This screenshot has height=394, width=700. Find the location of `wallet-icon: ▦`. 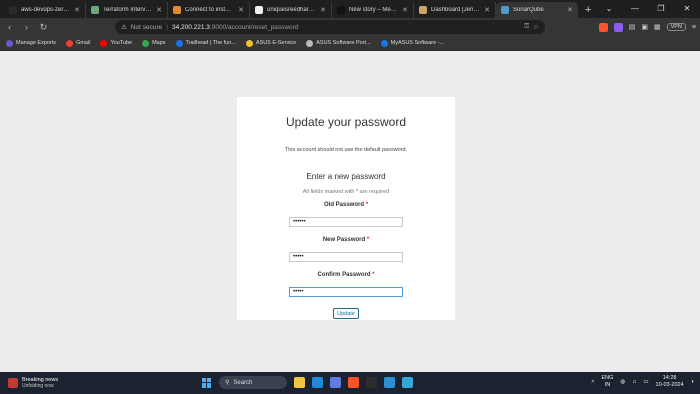

wallet-icon: ▦ is located at coordinates (657, 27).